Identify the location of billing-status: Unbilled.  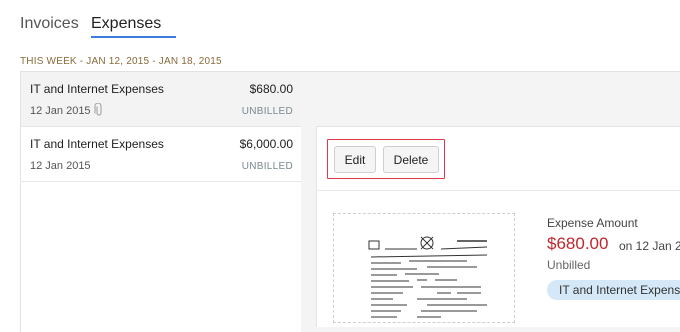
(569, 265).